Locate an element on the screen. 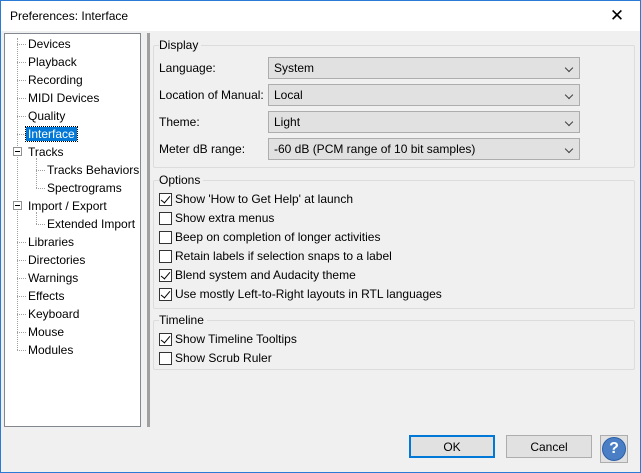  tree-item-effects: Effects is located at coordinates (46, 296).